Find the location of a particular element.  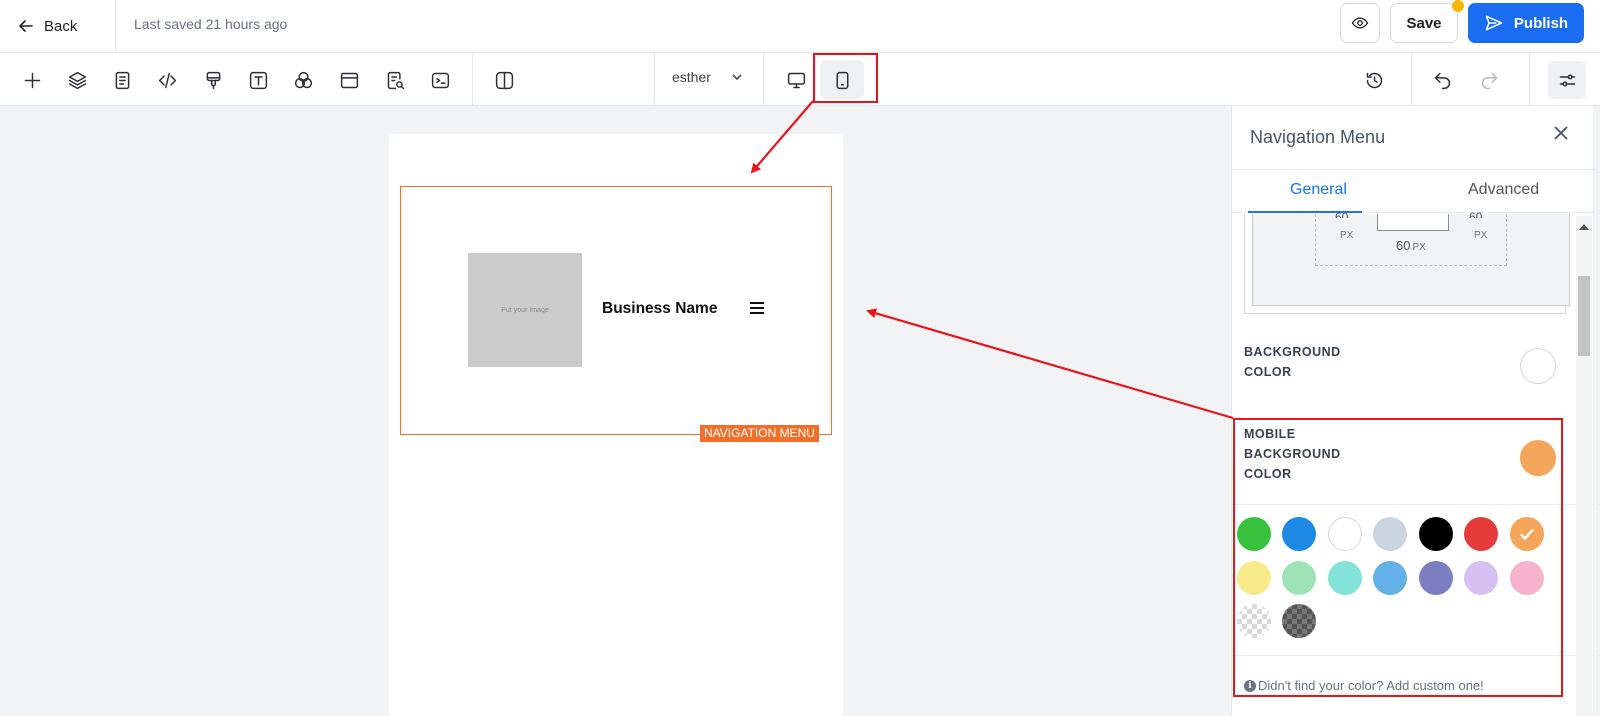

page-search-icon is located at coordinates (395, 80).